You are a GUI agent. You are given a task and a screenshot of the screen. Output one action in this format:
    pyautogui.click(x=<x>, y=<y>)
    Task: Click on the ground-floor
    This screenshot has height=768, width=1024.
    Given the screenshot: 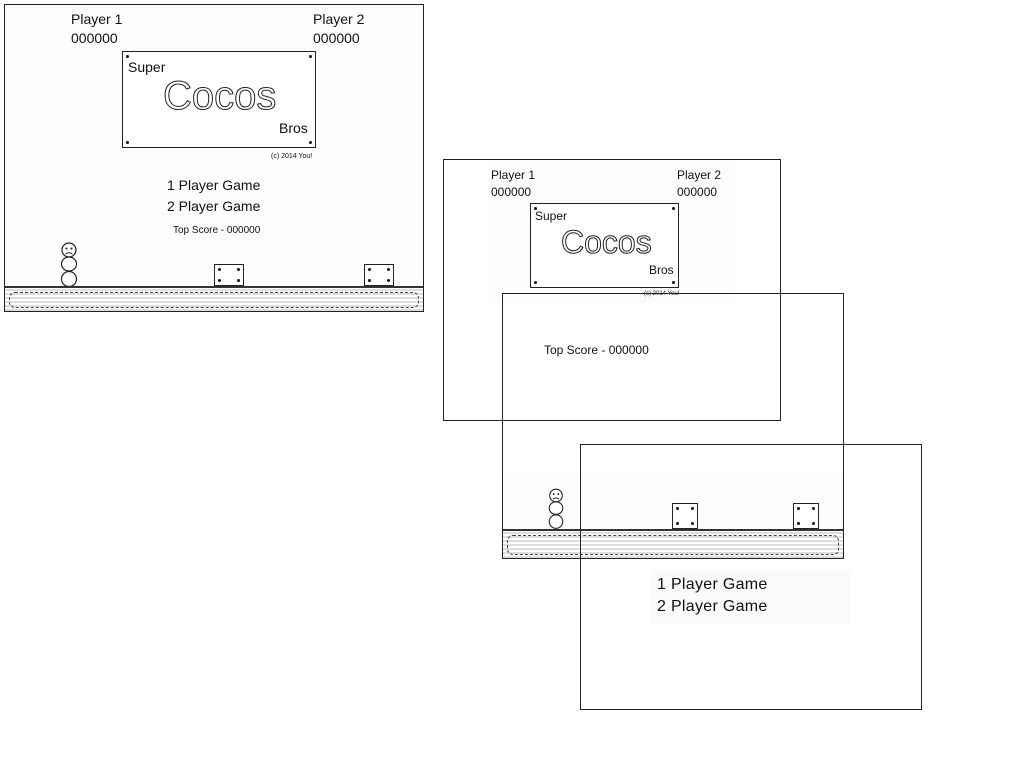 What is the action you would take?
    pyautogui.click(x=214, y=298)
    